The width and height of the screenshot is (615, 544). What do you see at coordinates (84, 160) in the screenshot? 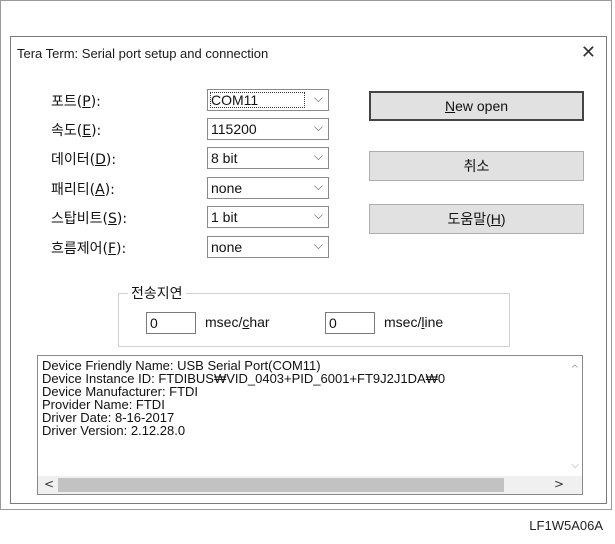
I see `data-label: 데이터(D):` at bounding box center [84, 160].